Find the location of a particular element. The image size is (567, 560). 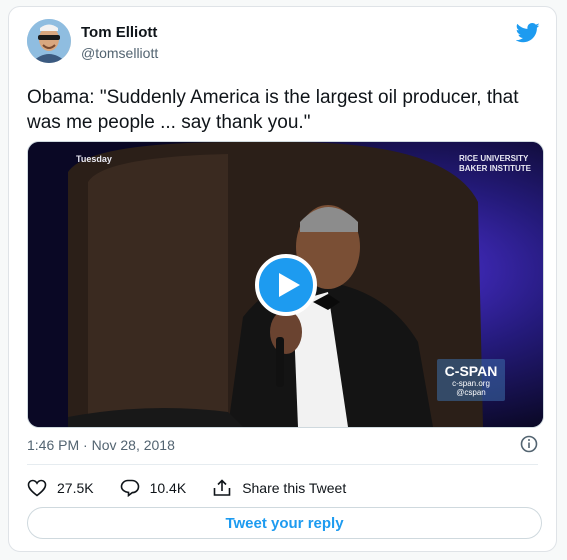

network-logo: C-SPAN c-span.org @cspan is located at coordinates (471, 380).